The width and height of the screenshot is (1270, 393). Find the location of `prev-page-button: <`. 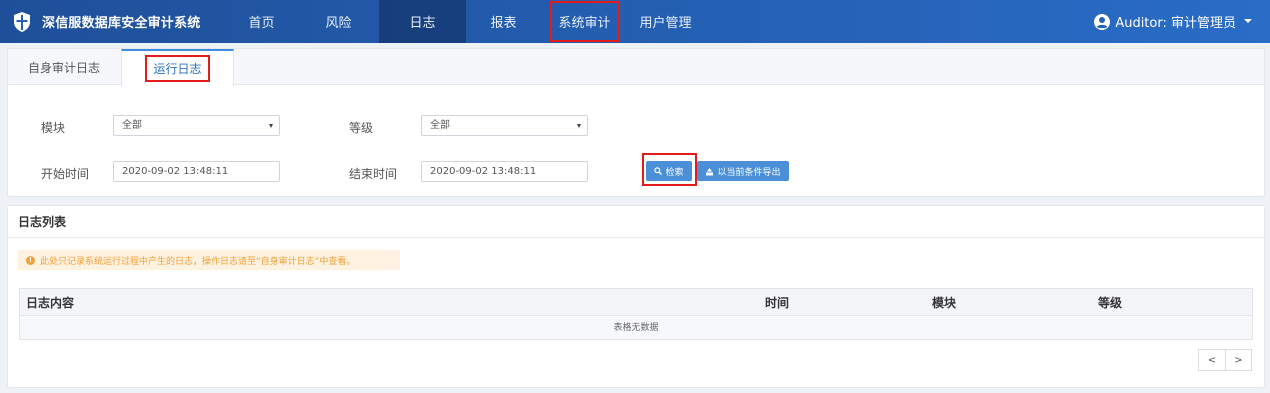

prev-page-button: < is located at coordinates (1212, 360).